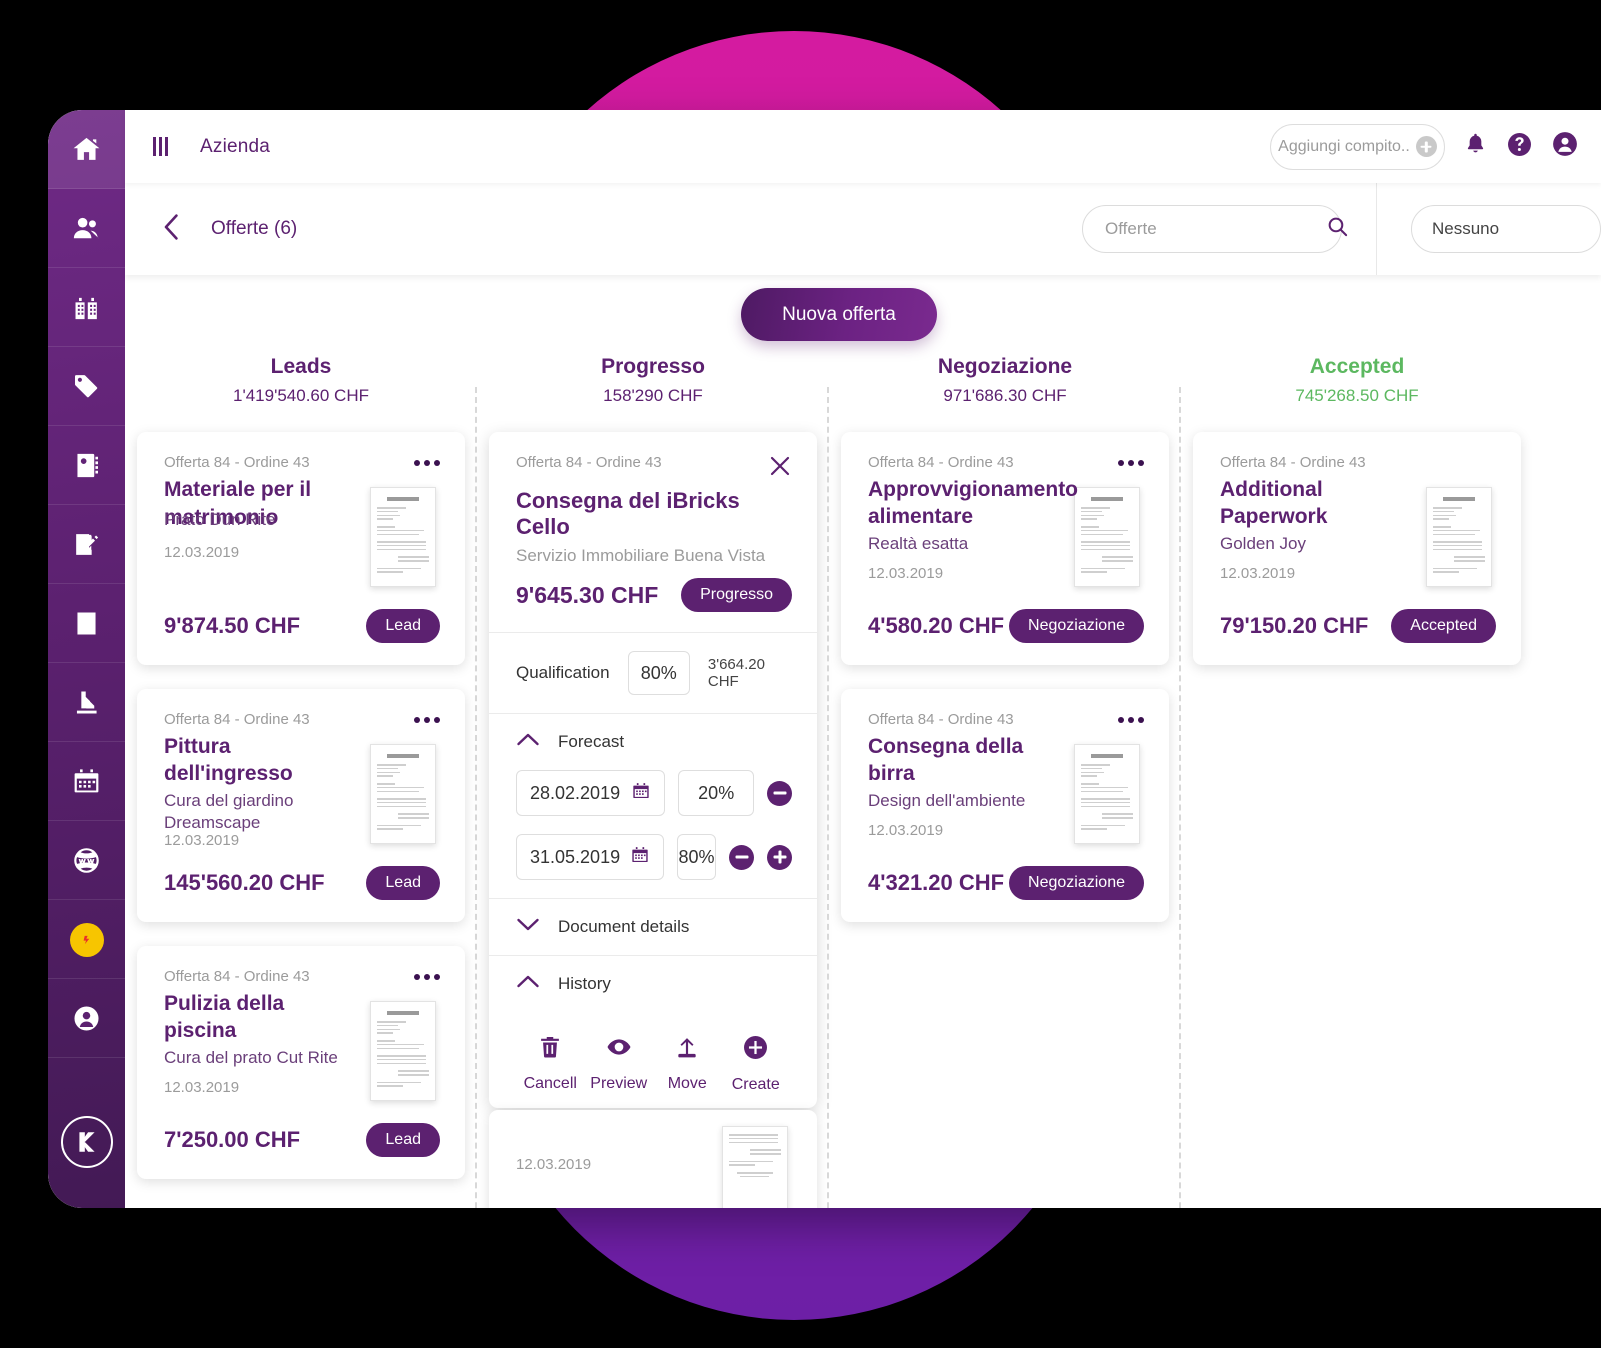  I want to click on new-offer-button: Nuova offerta, so click(839, 314).